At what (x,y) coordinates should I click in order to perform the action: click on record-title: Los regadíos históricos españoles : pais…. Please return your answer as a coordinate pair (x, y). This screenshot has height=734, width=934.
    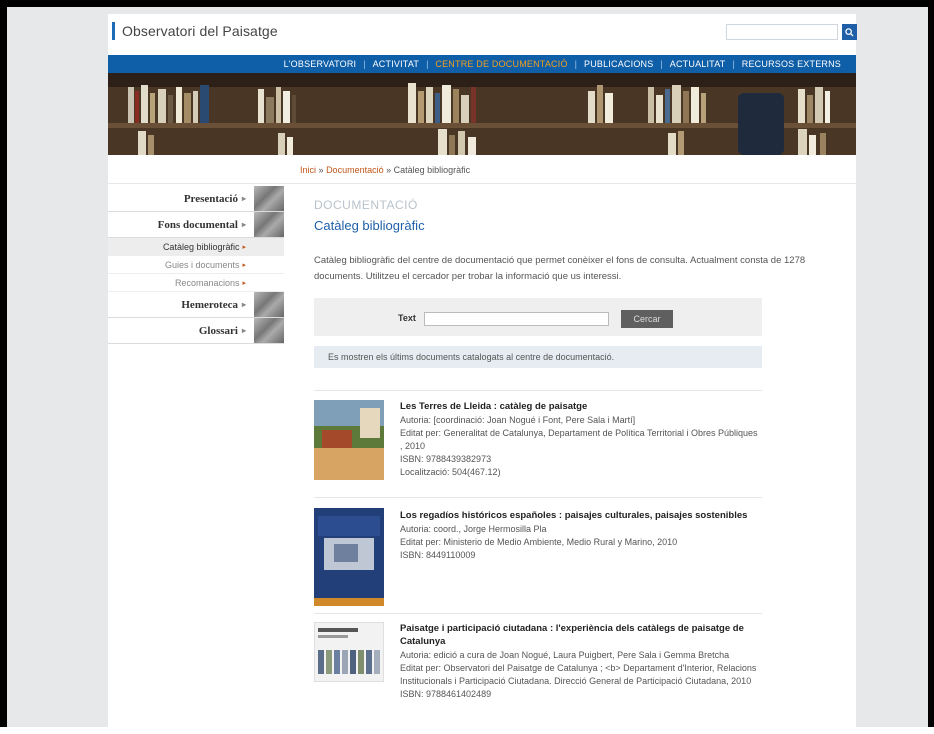
    Looking at the image, I should click on (581, 515).